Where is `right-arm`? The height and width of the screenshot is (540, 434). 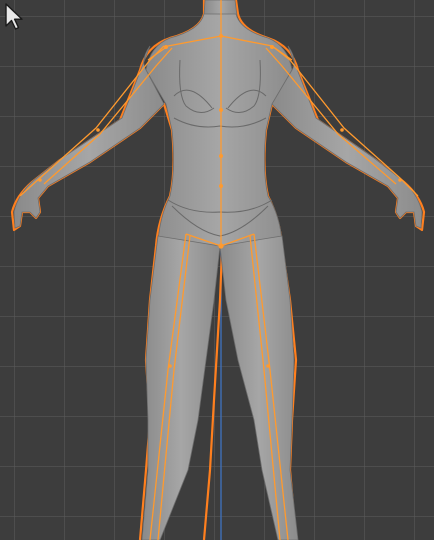 right-arm is located at coordinates (347, 137).